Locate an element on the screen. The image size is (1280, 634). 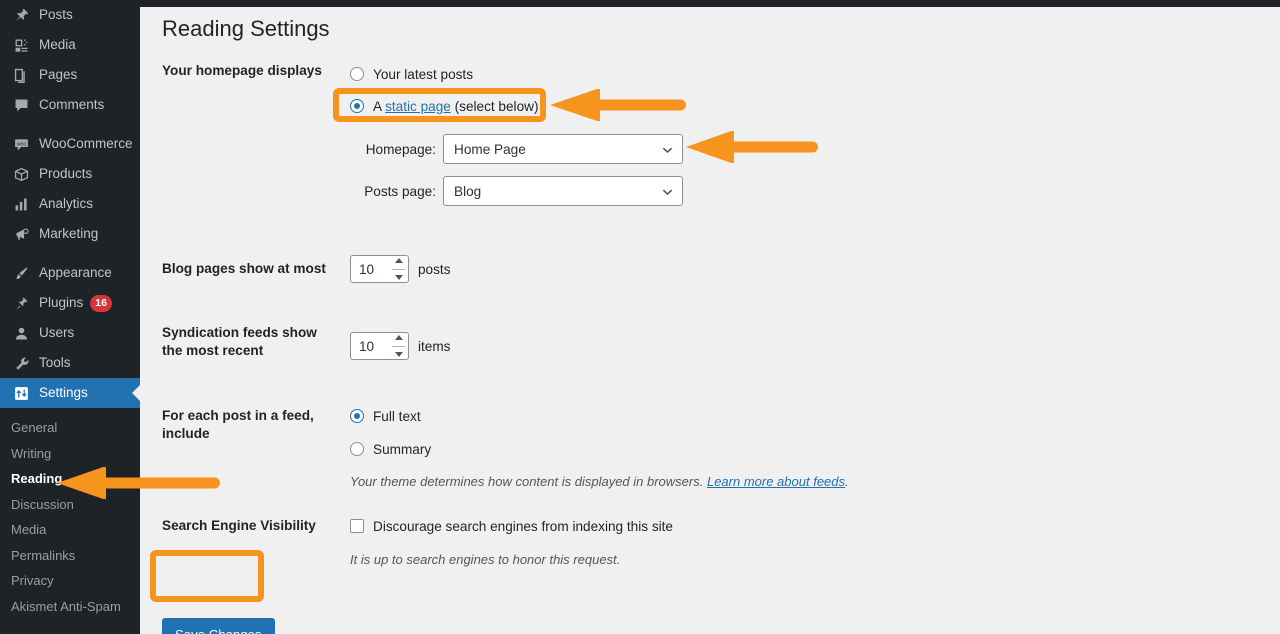
sidebar-item-label: Tools is located at coordinates (55, 363).